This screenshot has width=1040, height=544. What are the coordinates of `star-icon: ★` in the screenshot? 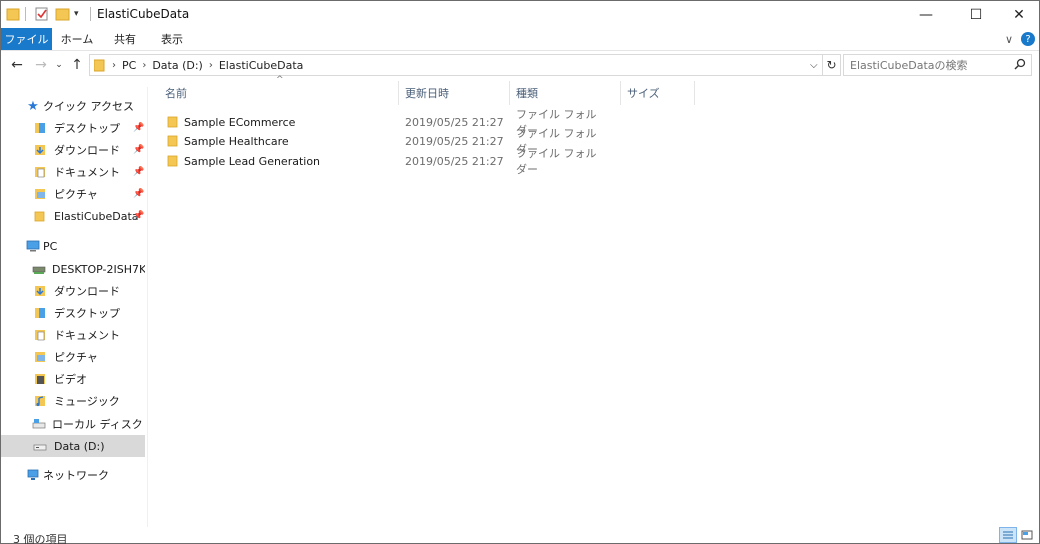 It's located at (33, 106).